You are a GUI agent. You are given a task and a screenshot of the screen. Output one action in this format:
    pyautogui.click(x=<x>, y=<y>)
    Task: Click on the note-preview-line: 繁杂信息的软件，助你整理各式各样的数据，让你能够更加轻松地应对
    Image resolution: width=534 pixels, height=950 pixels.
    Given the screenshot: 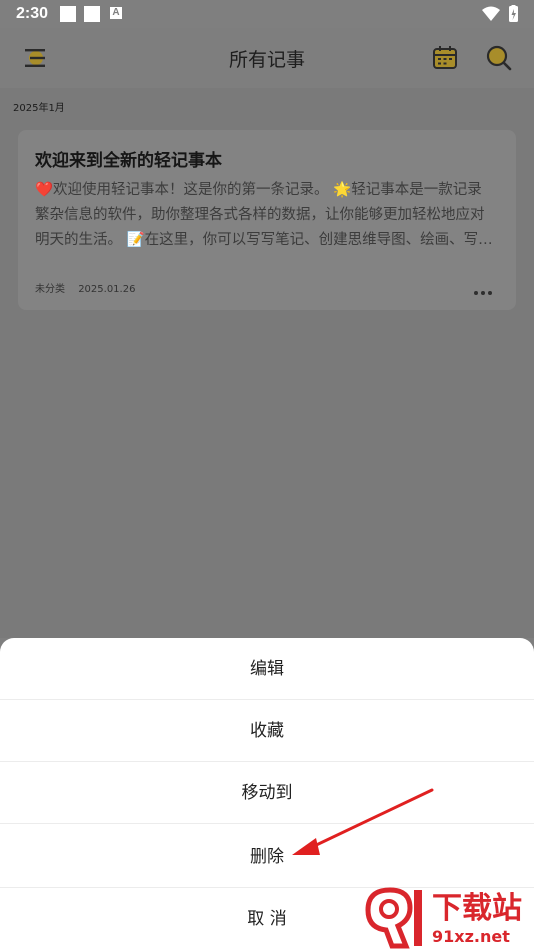 What is the action you would take?
    pyautogui.click(x=260, y=215)
    